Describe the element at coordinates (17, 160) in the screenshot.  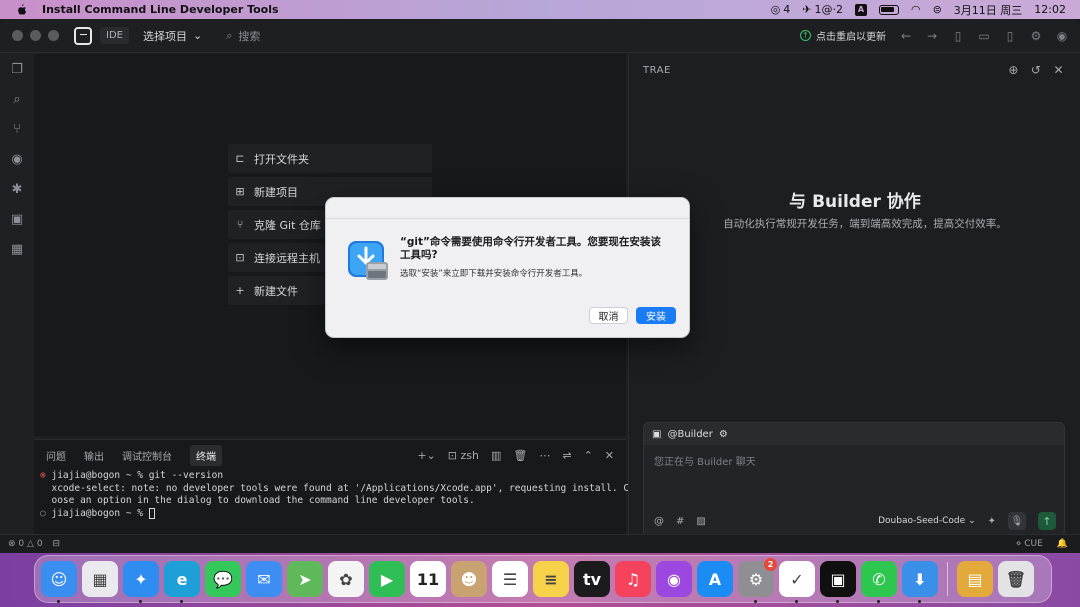
I see `preview-eye-icon: ◉` at that location.